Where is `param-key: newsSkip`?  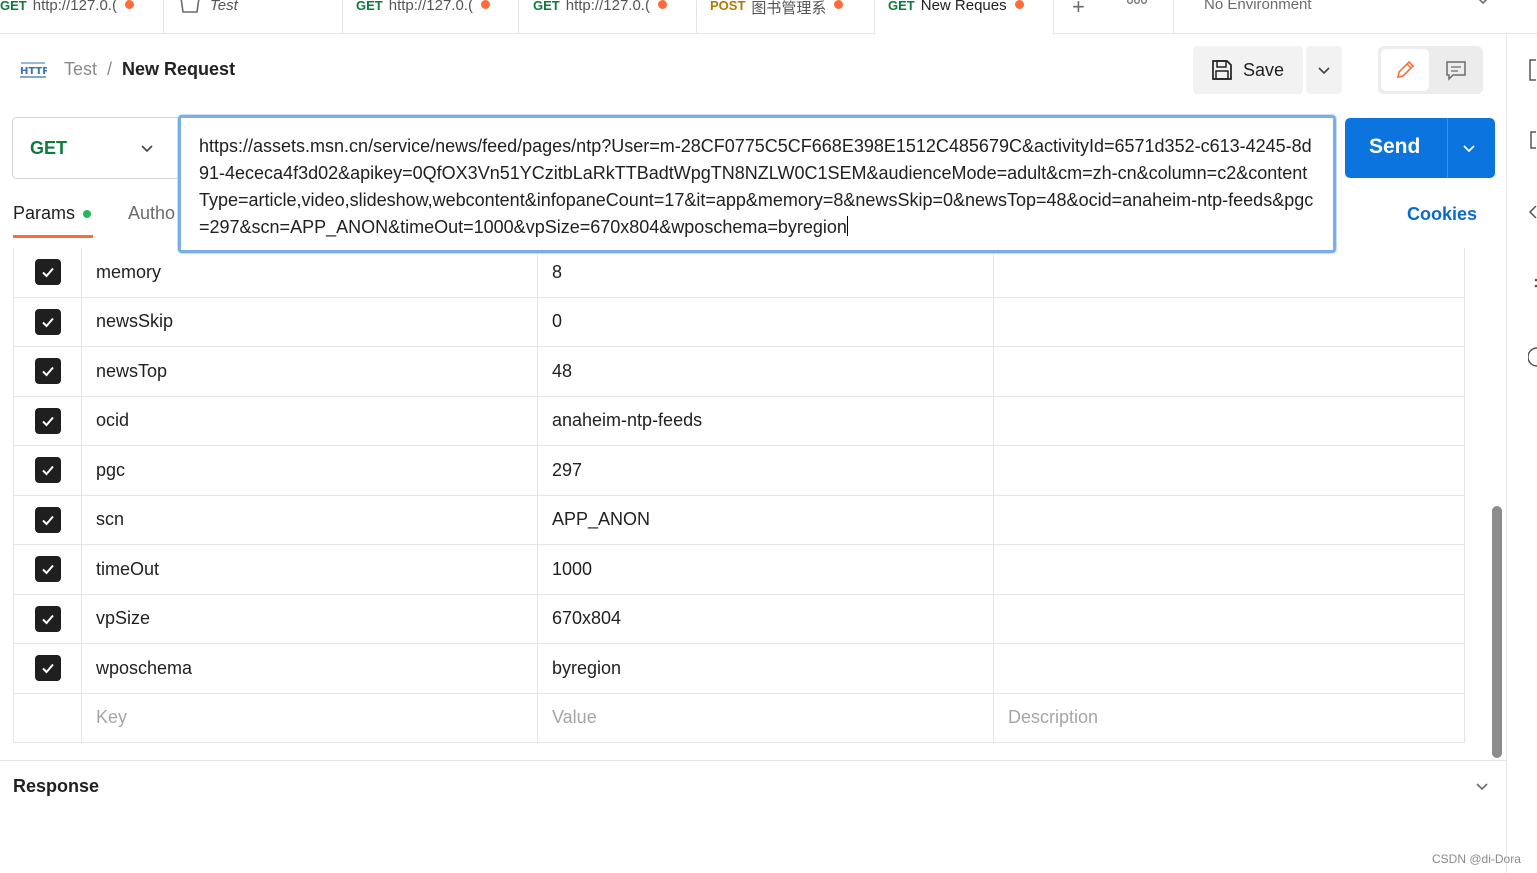
param-key: newsSkip is located at coordinates (310, 321).